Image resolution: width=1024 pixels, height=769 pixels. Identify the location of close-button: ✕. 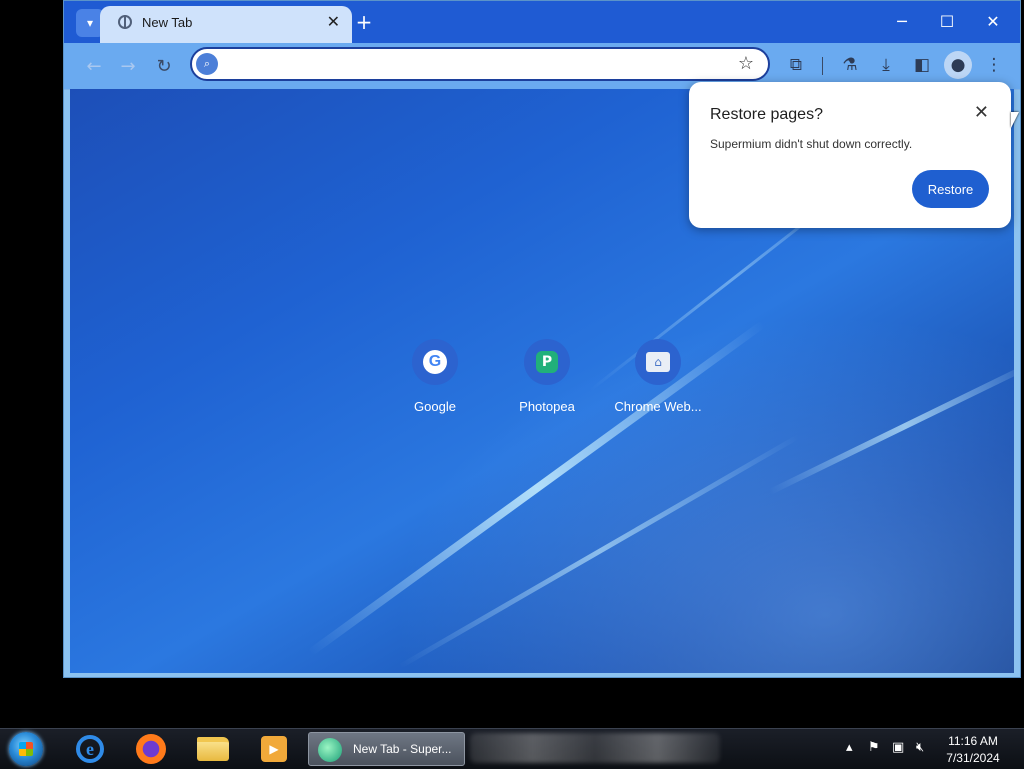
(993, 22).